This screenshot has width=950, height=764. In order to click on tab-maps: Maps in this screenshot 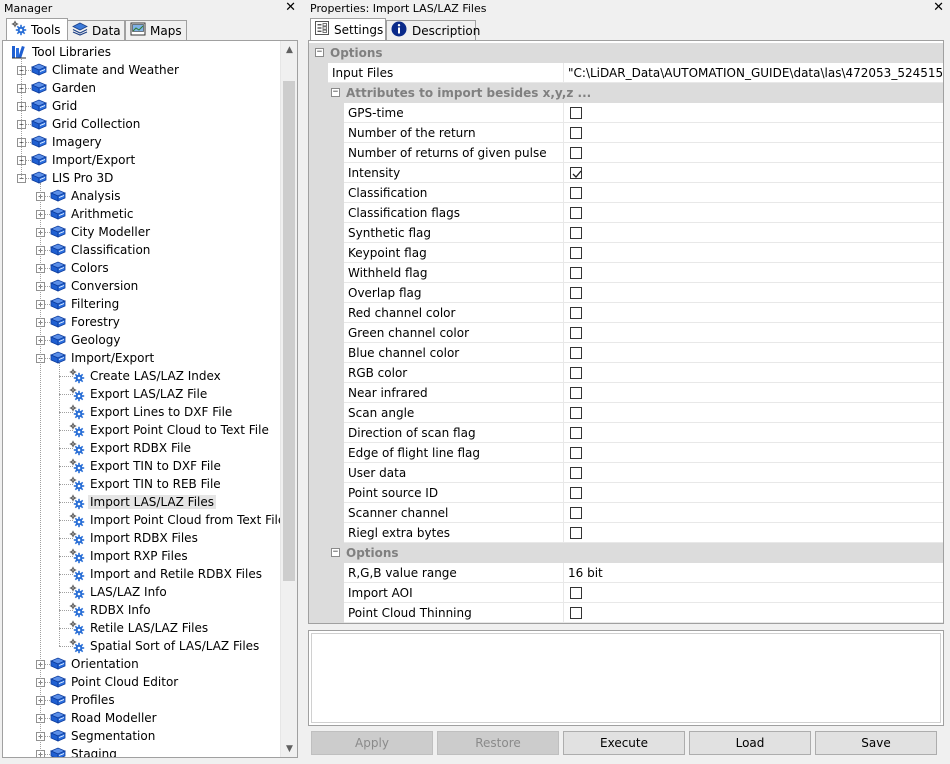, I will do `click(156, 30)`.